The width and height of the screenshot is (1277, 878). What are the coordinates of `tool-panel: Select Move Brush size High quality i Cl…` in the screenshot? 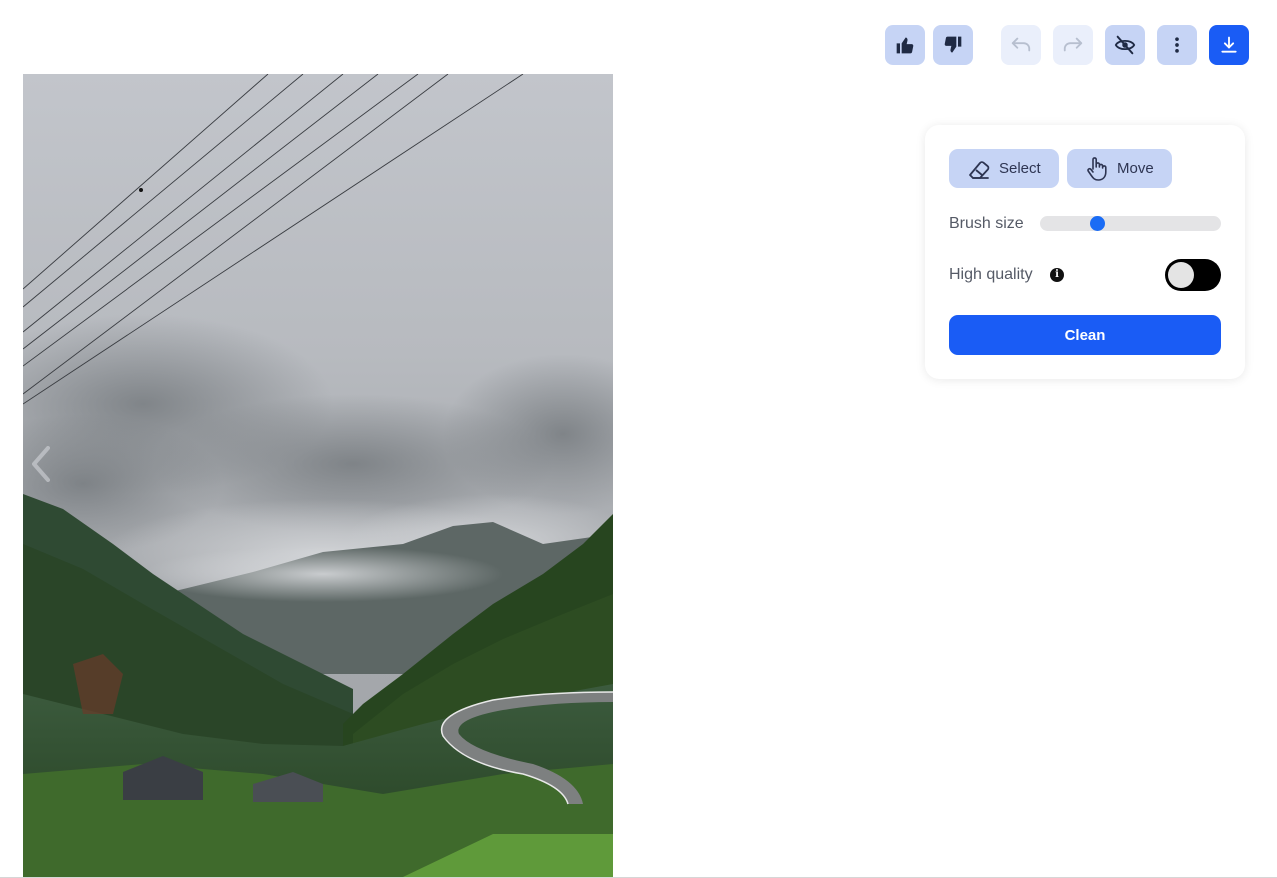 It's located at (1085, 252).